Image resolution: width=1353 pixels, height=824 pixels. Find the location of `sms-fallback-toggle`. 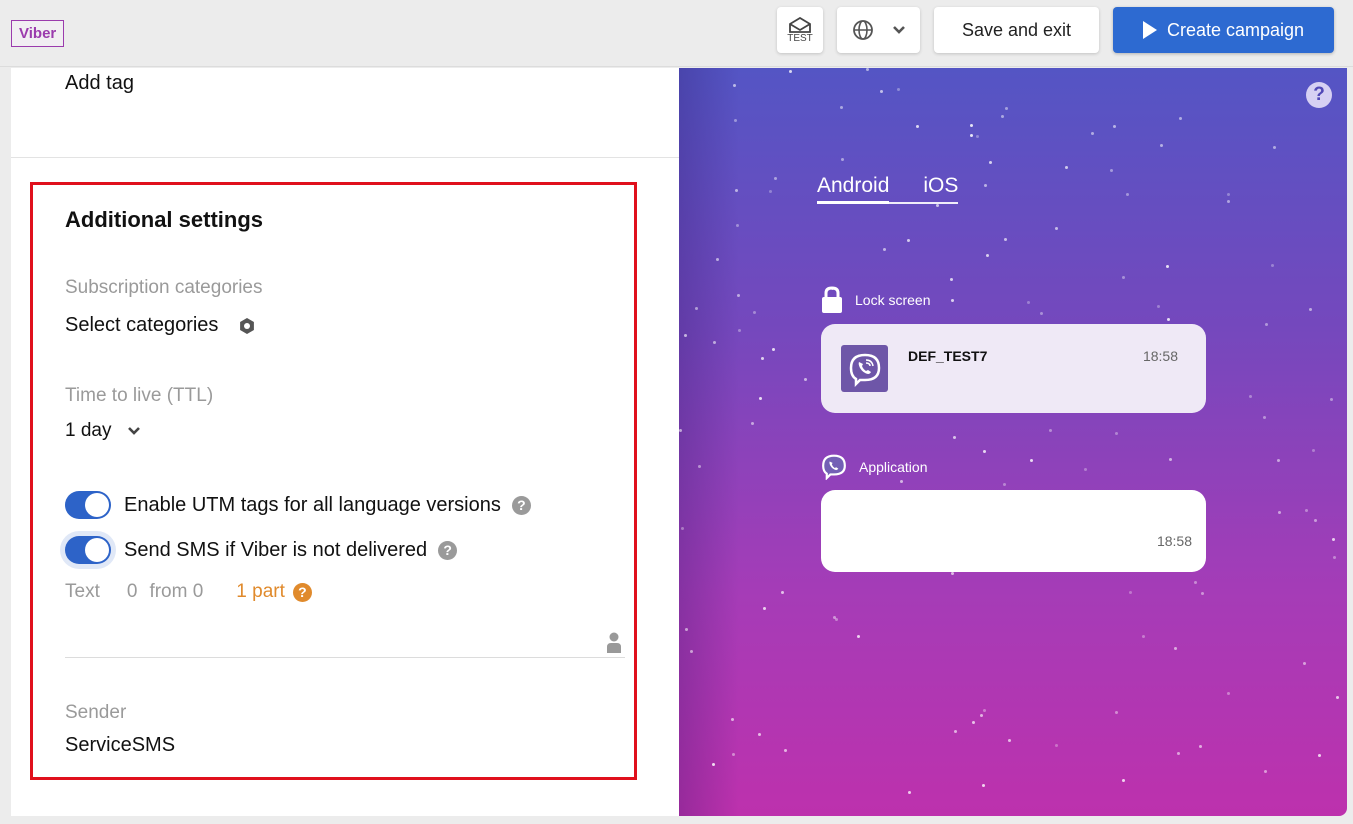

sms-fallback-toggle is located at coordinates (88, 550).